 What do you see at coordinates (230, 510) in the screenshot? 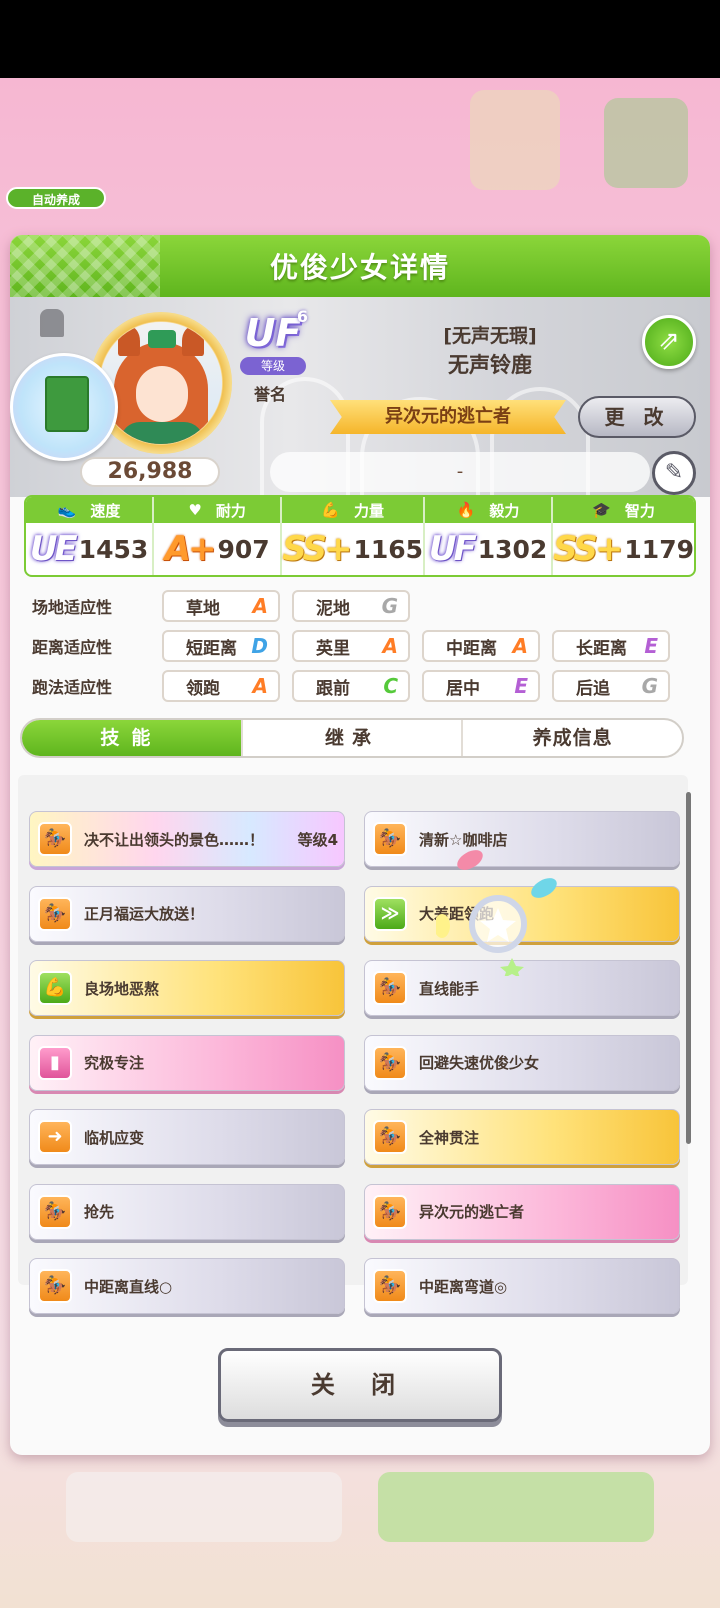
I see `stat-label: 耐力` at bounding box center [230, 510].